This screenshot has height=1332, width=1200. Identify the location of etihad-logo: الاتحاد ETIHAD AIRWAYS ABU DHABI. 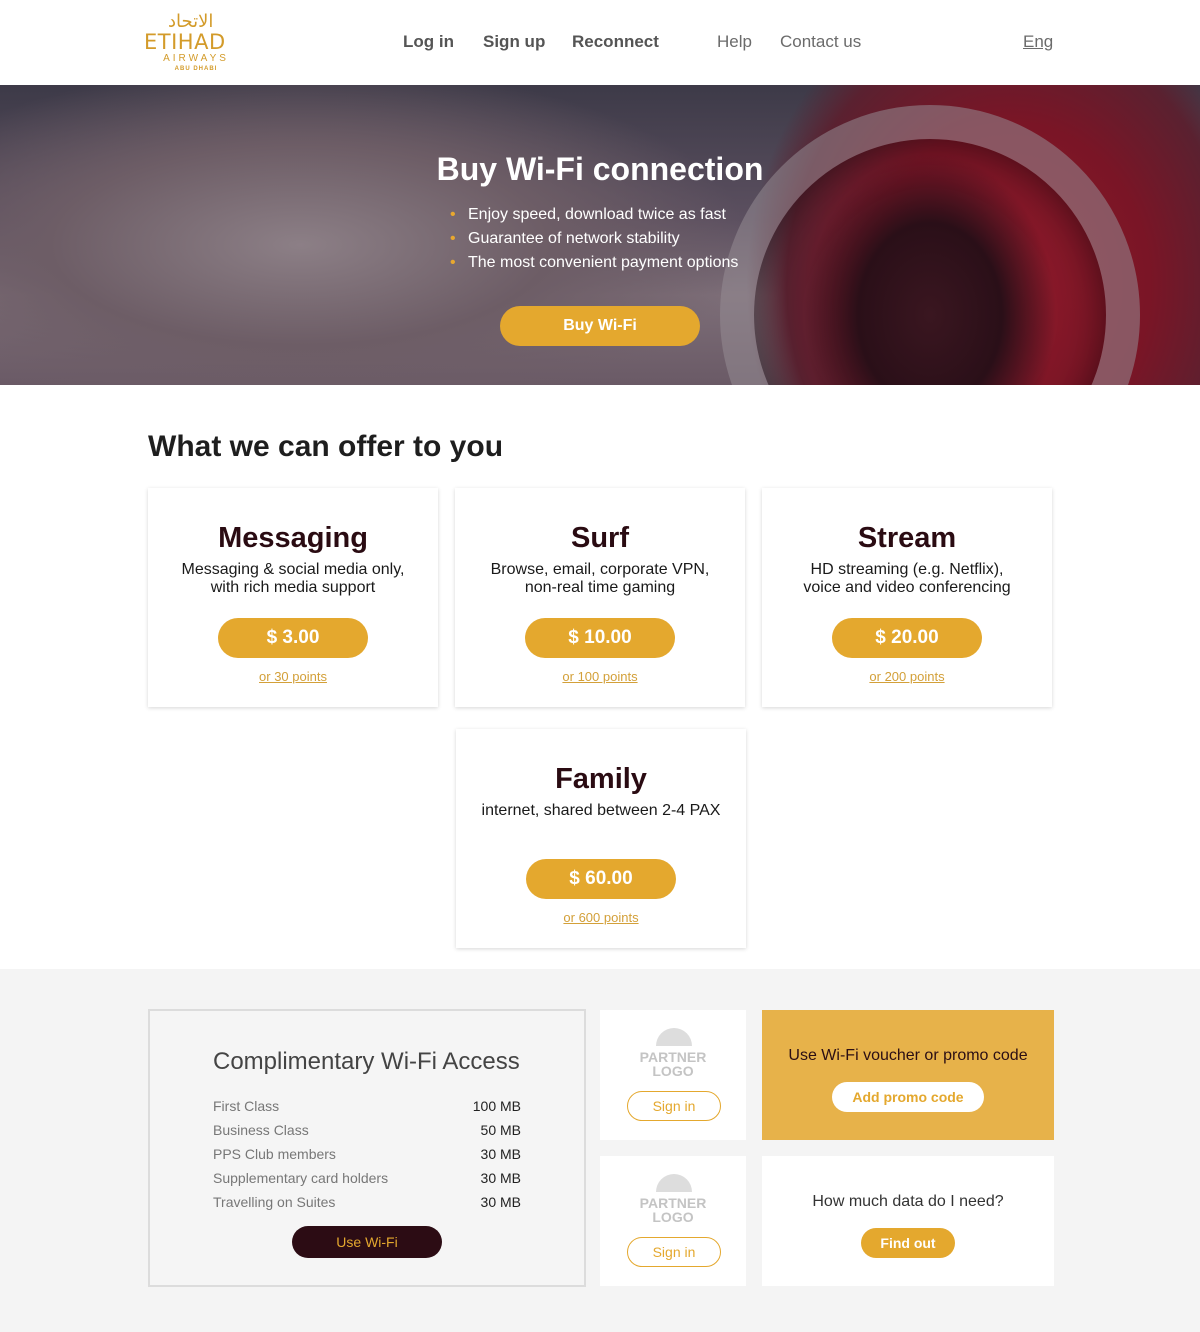
(196, 43).